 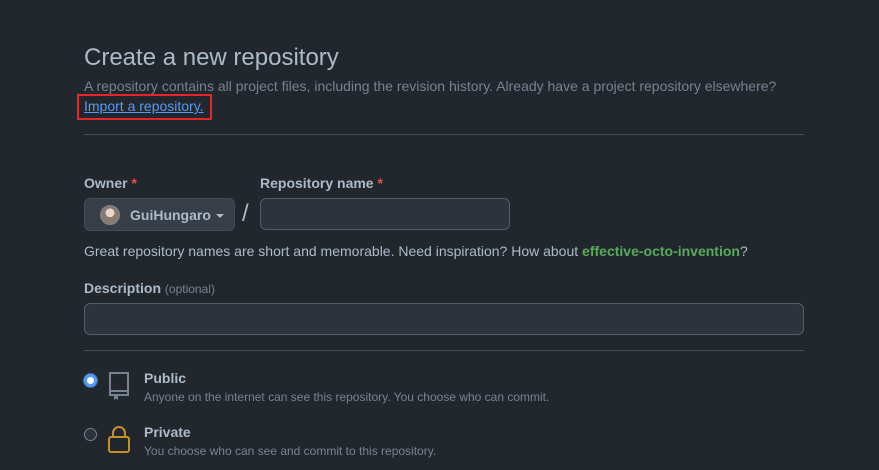 What do you see at coordinates (219, 215) in the screenshot?
I see `caret-down-icon` at bounding box center [219, 215].